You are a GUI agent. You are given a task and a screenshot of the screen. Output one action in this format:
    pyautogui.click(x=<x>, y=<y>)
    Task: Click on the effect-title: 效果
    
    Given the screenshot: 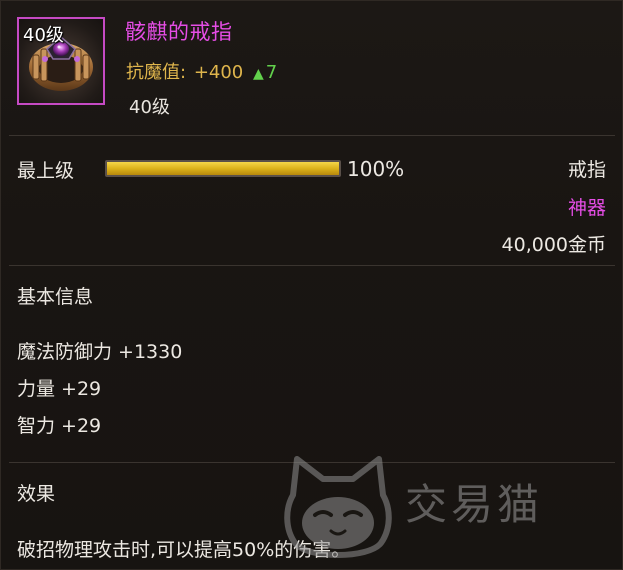 What is the action you would take?
    pyautogui.click(x=36, y=494)
    